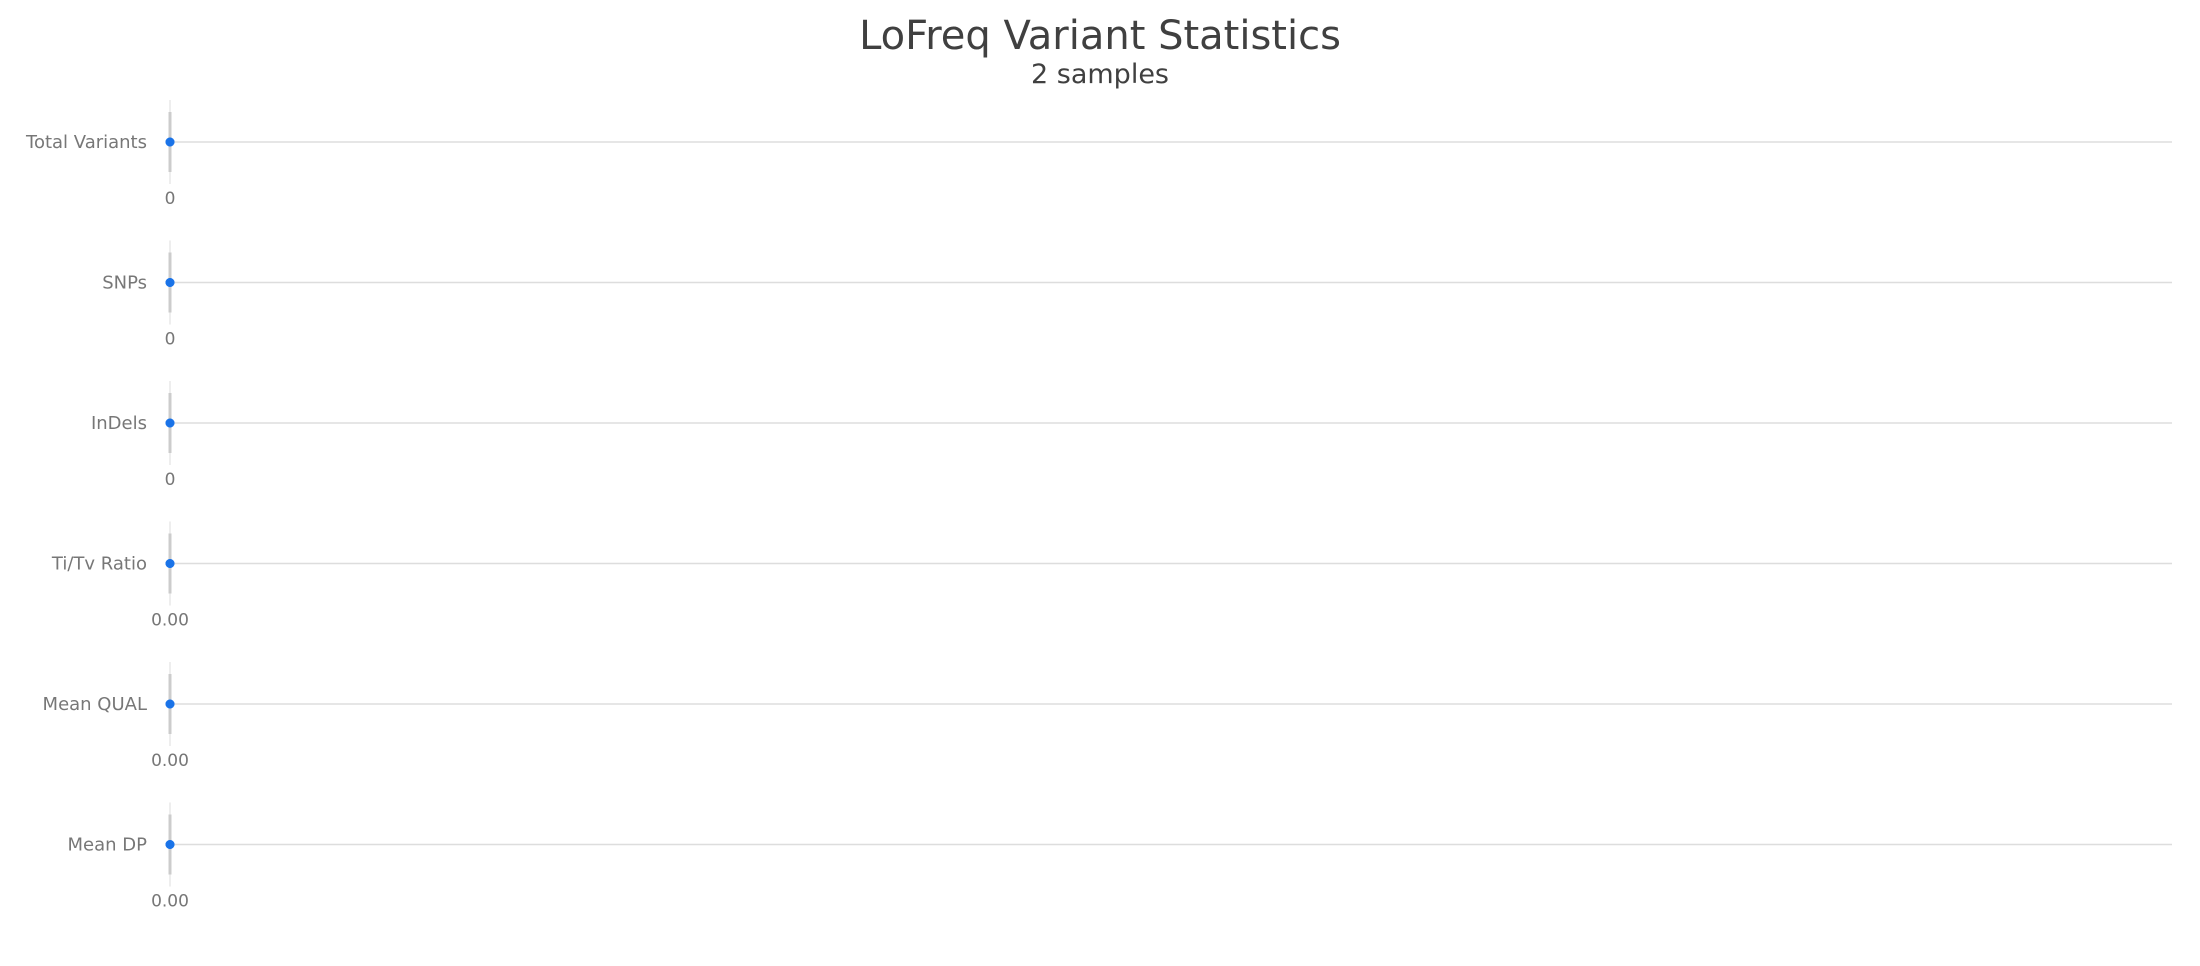  Describe the element at coordinates (119, 423) in the screenshot. I see `row-label: InDels` at that location.